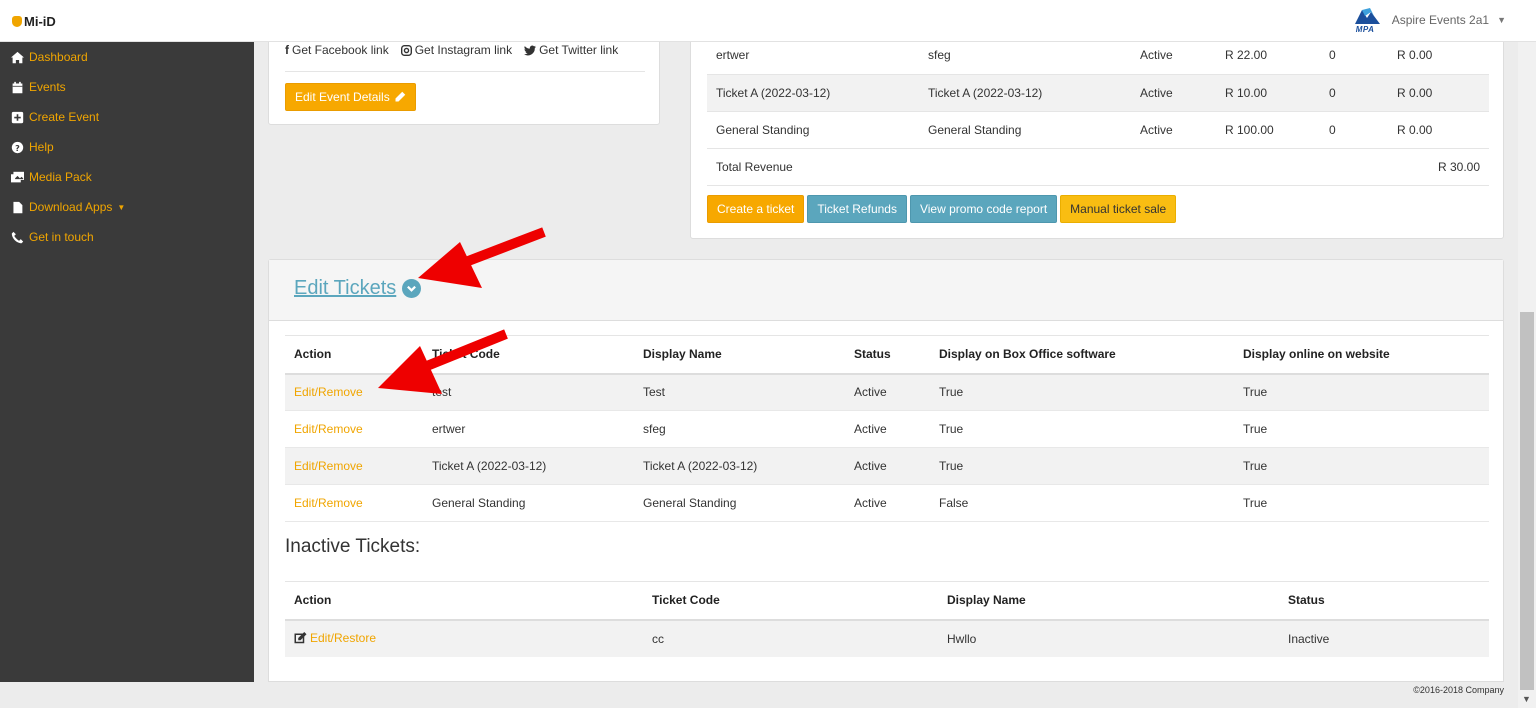 Image resolution: width=1536 pixels, height=708 pixels. What do you see at coordinates (813, 130) in the screenshot?
I see `cell-ticket: General Standing` at bounding box center [813, 130].